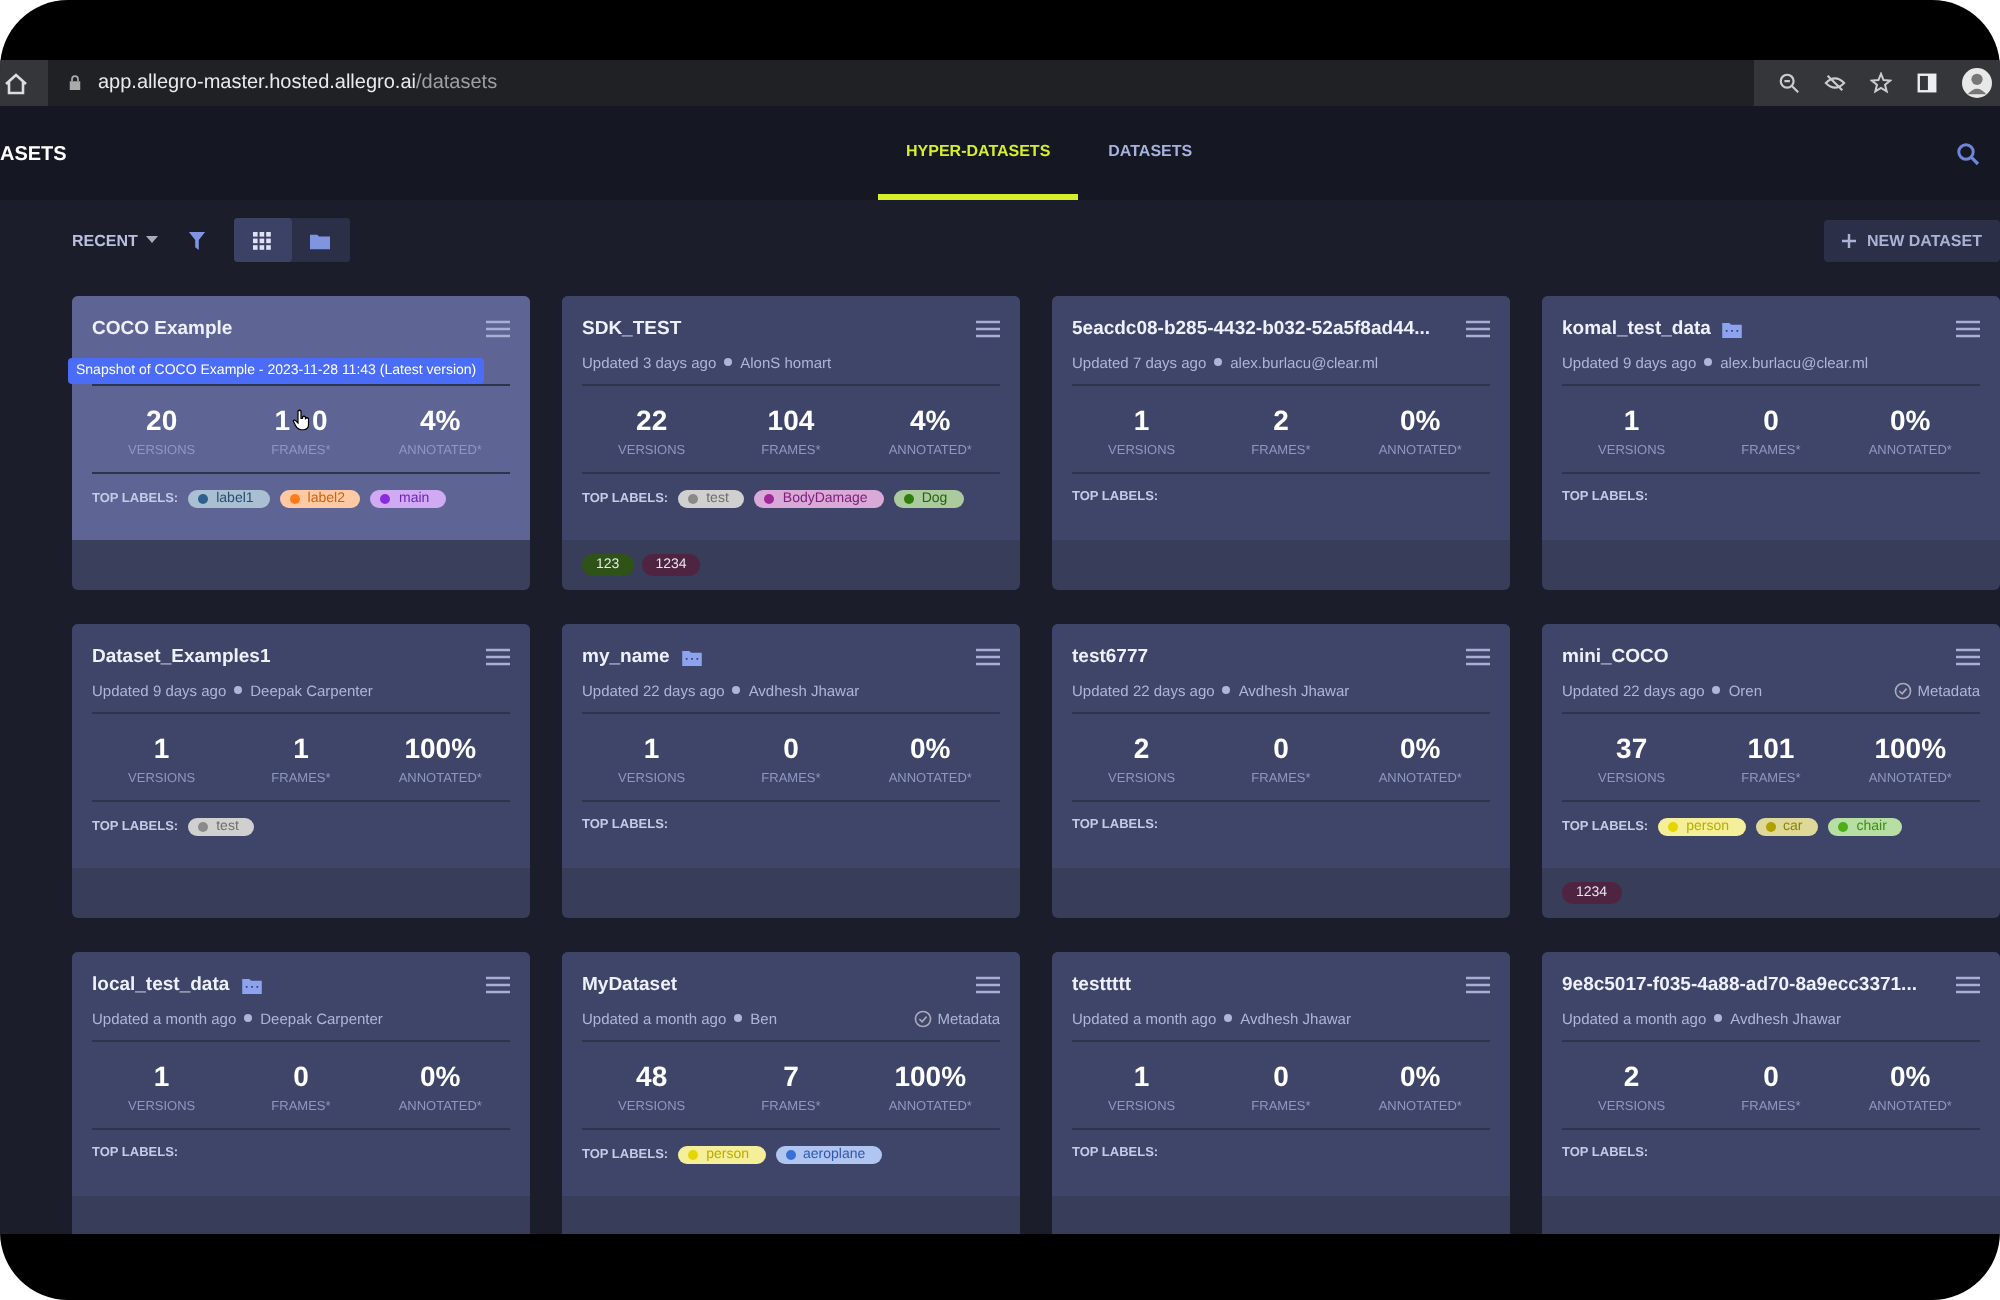  Describe the element at coordinates (161, 985) in the screenshot. I see `dataset-name: local_test_data` at that location.